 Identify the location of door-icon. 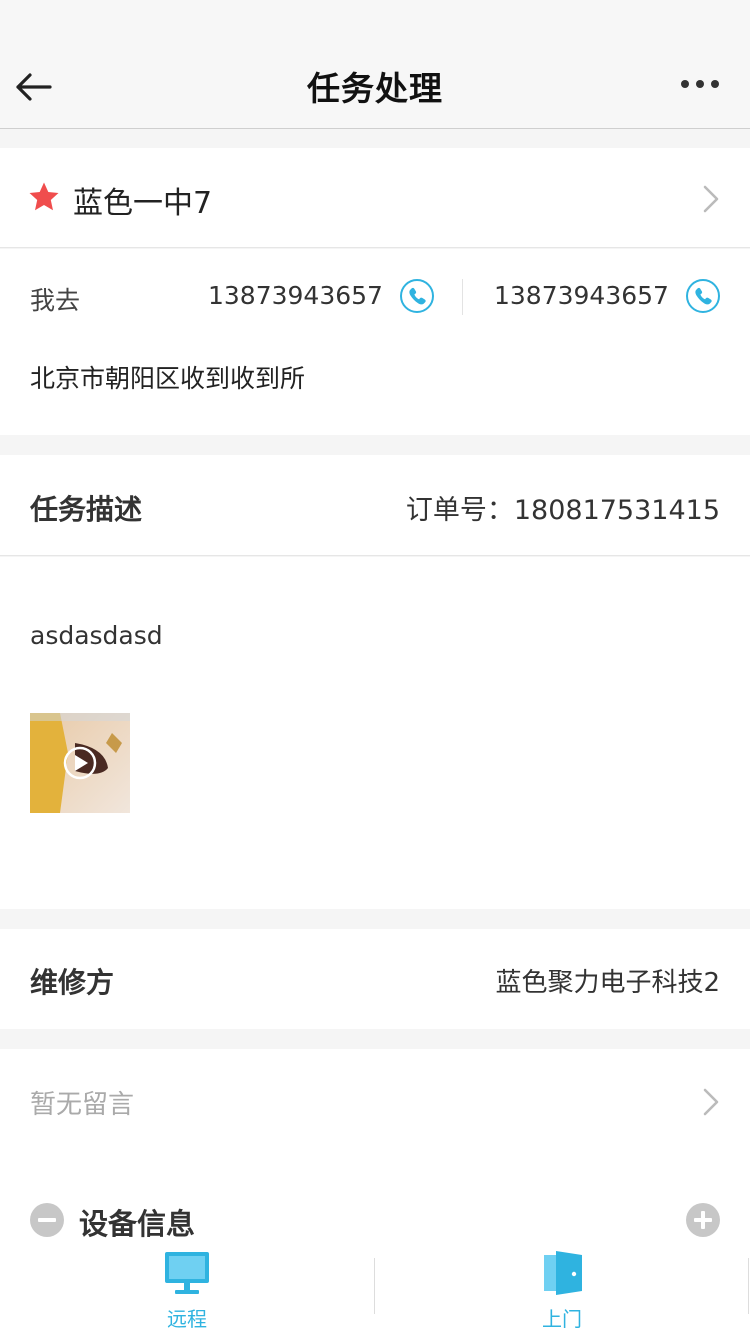
(563, 1273).